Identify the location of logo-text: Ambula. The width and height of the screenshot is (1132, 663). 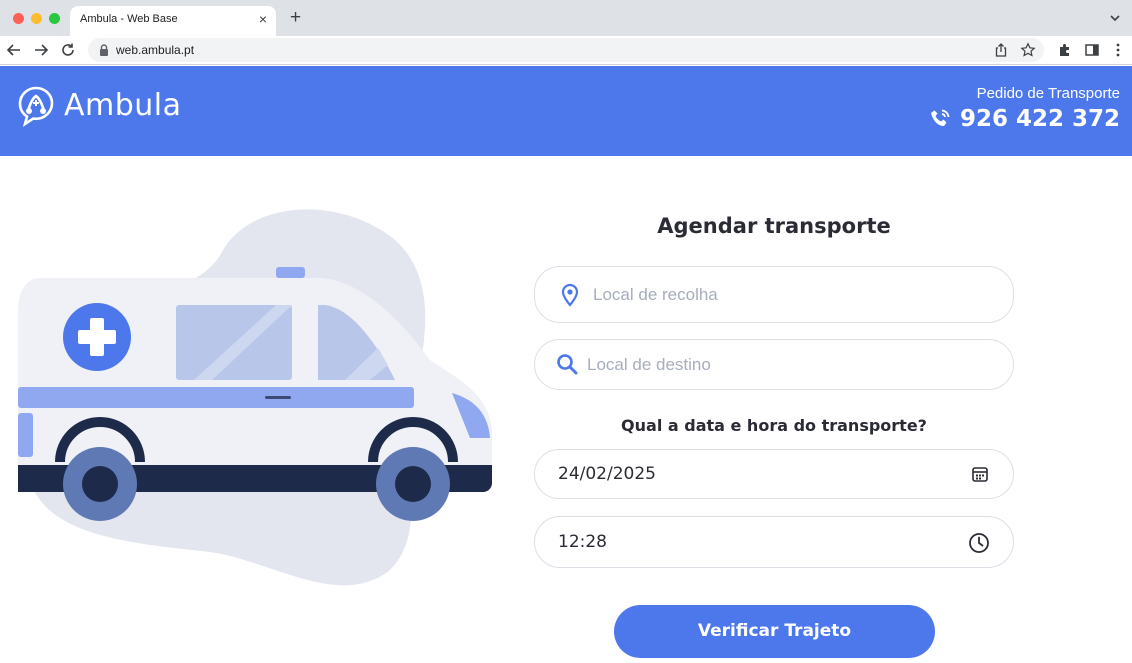
(123, 105).